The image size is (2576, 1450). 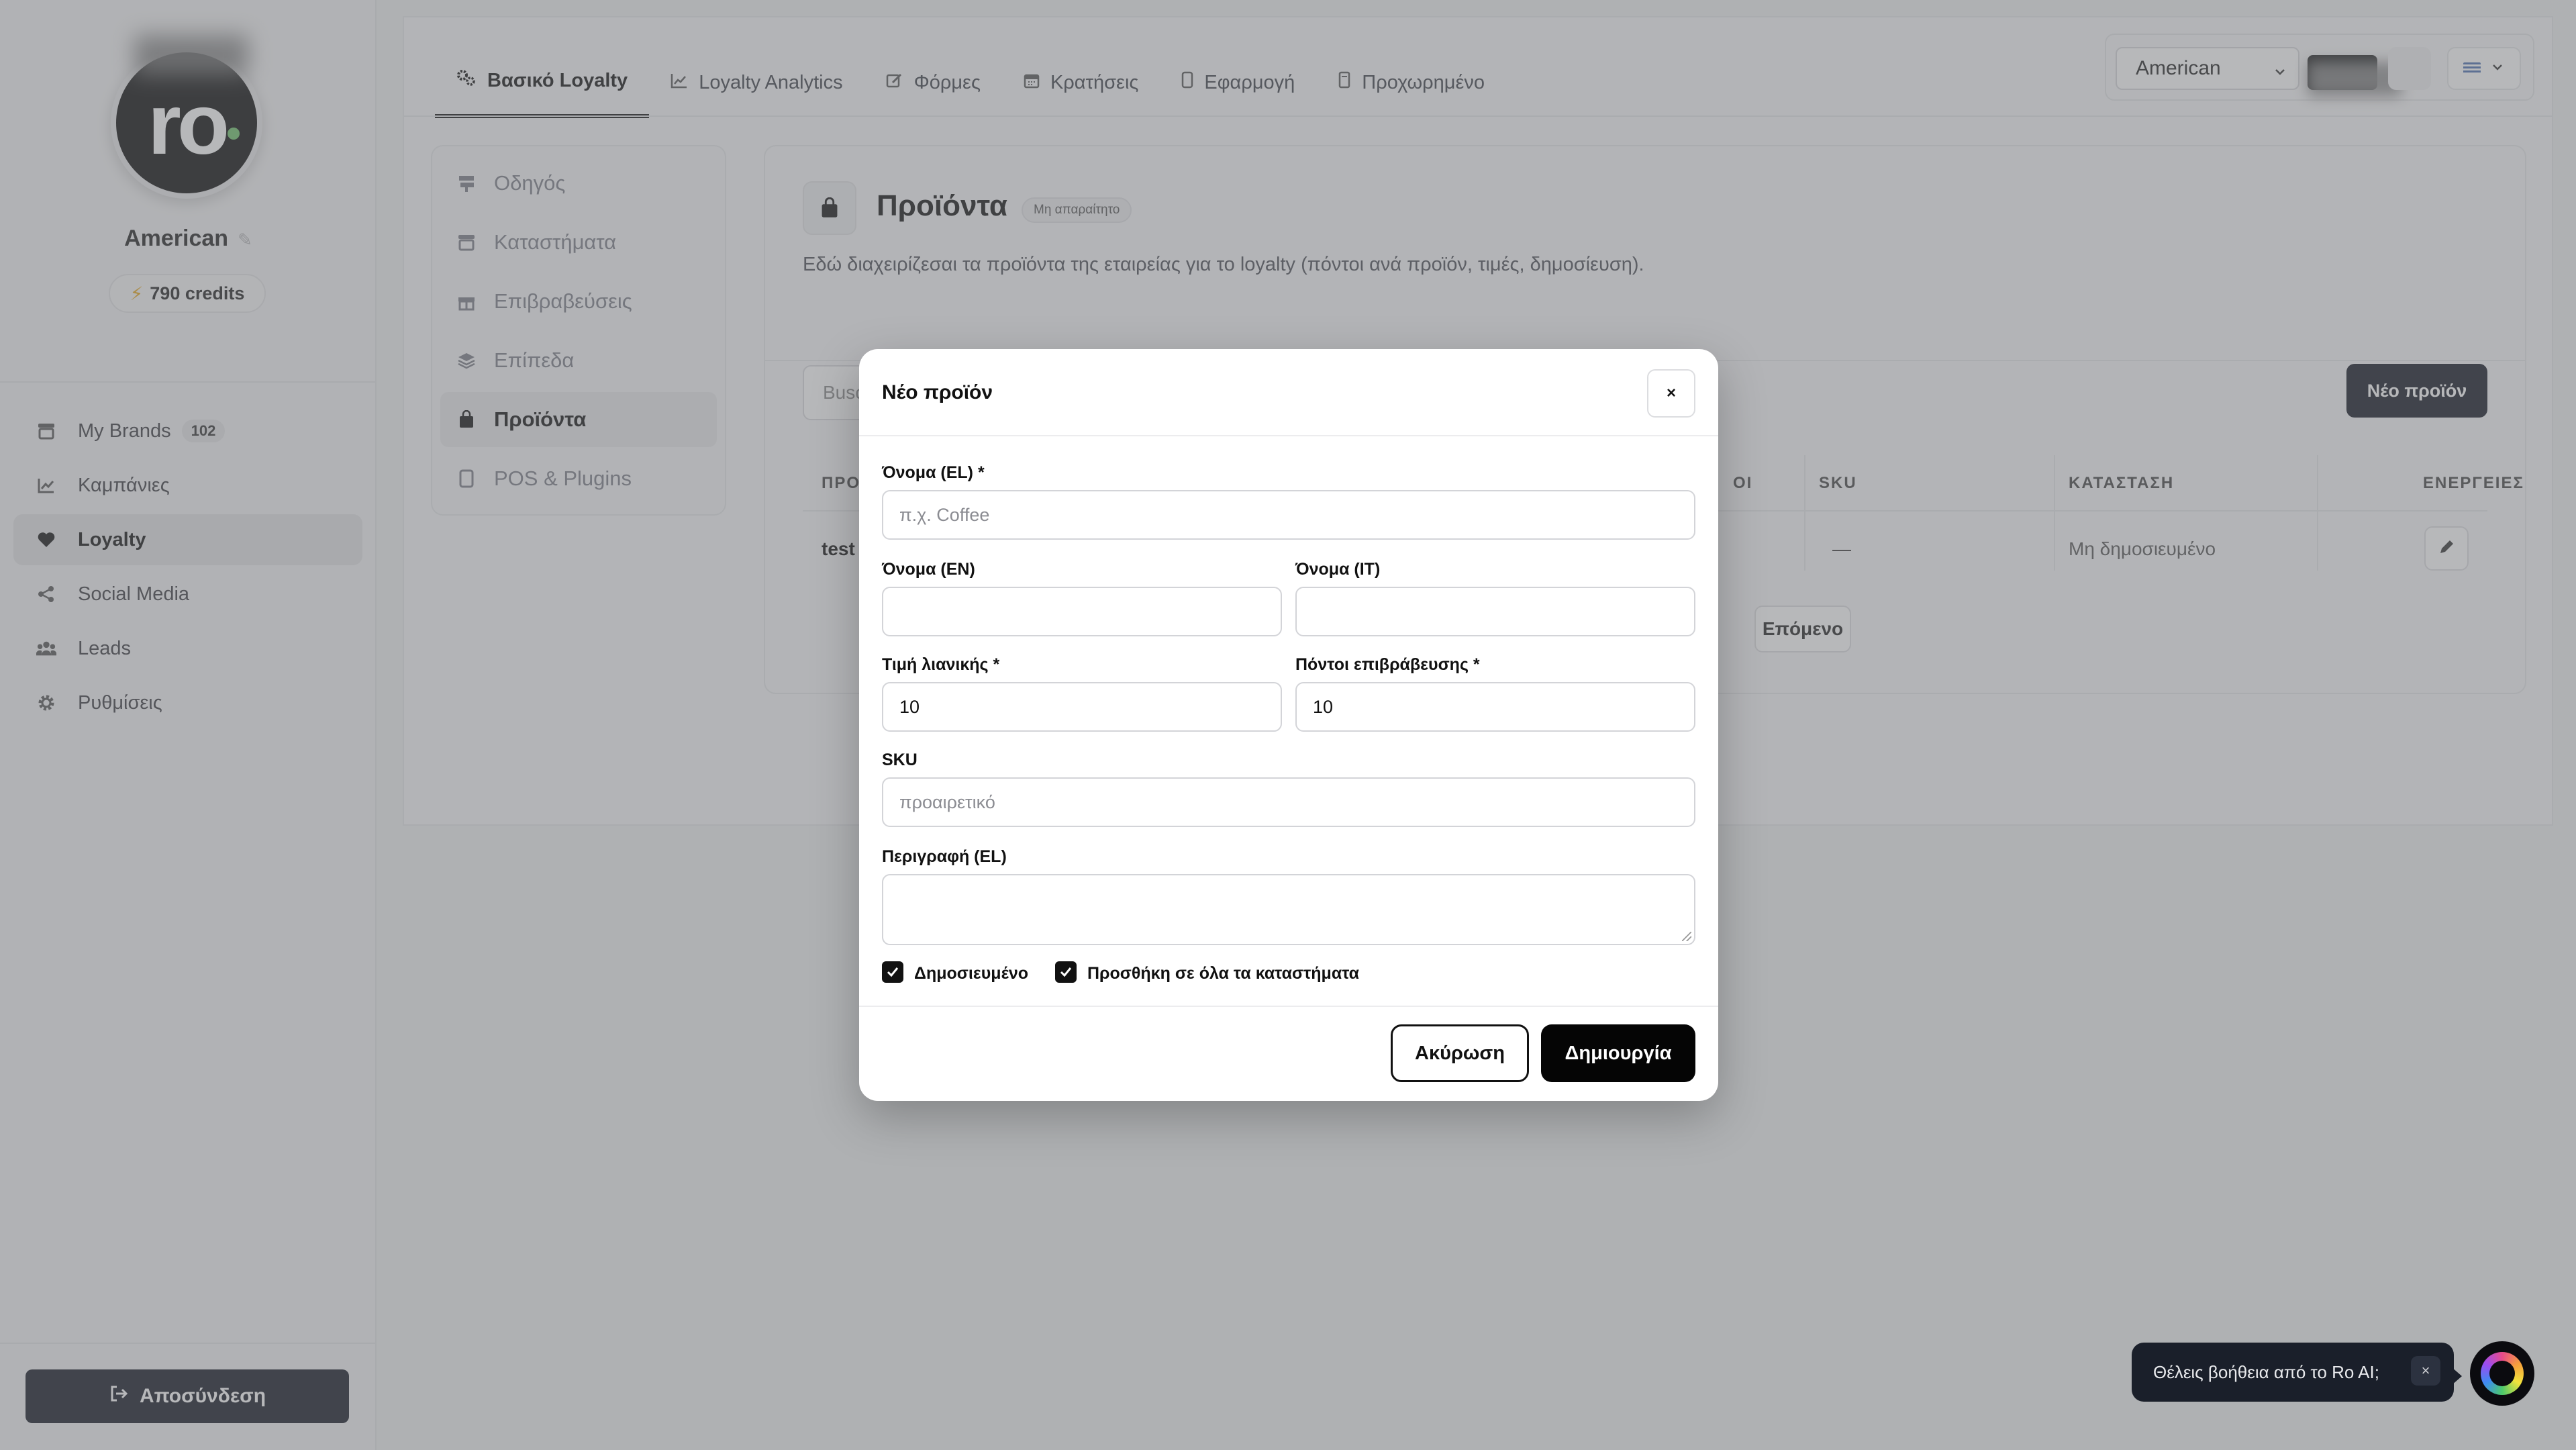 What do you see at coordinates (1618, 1053) in the screenshot?
I see `create-button: Δημιουργία` at bounding box center [1618, 1053].